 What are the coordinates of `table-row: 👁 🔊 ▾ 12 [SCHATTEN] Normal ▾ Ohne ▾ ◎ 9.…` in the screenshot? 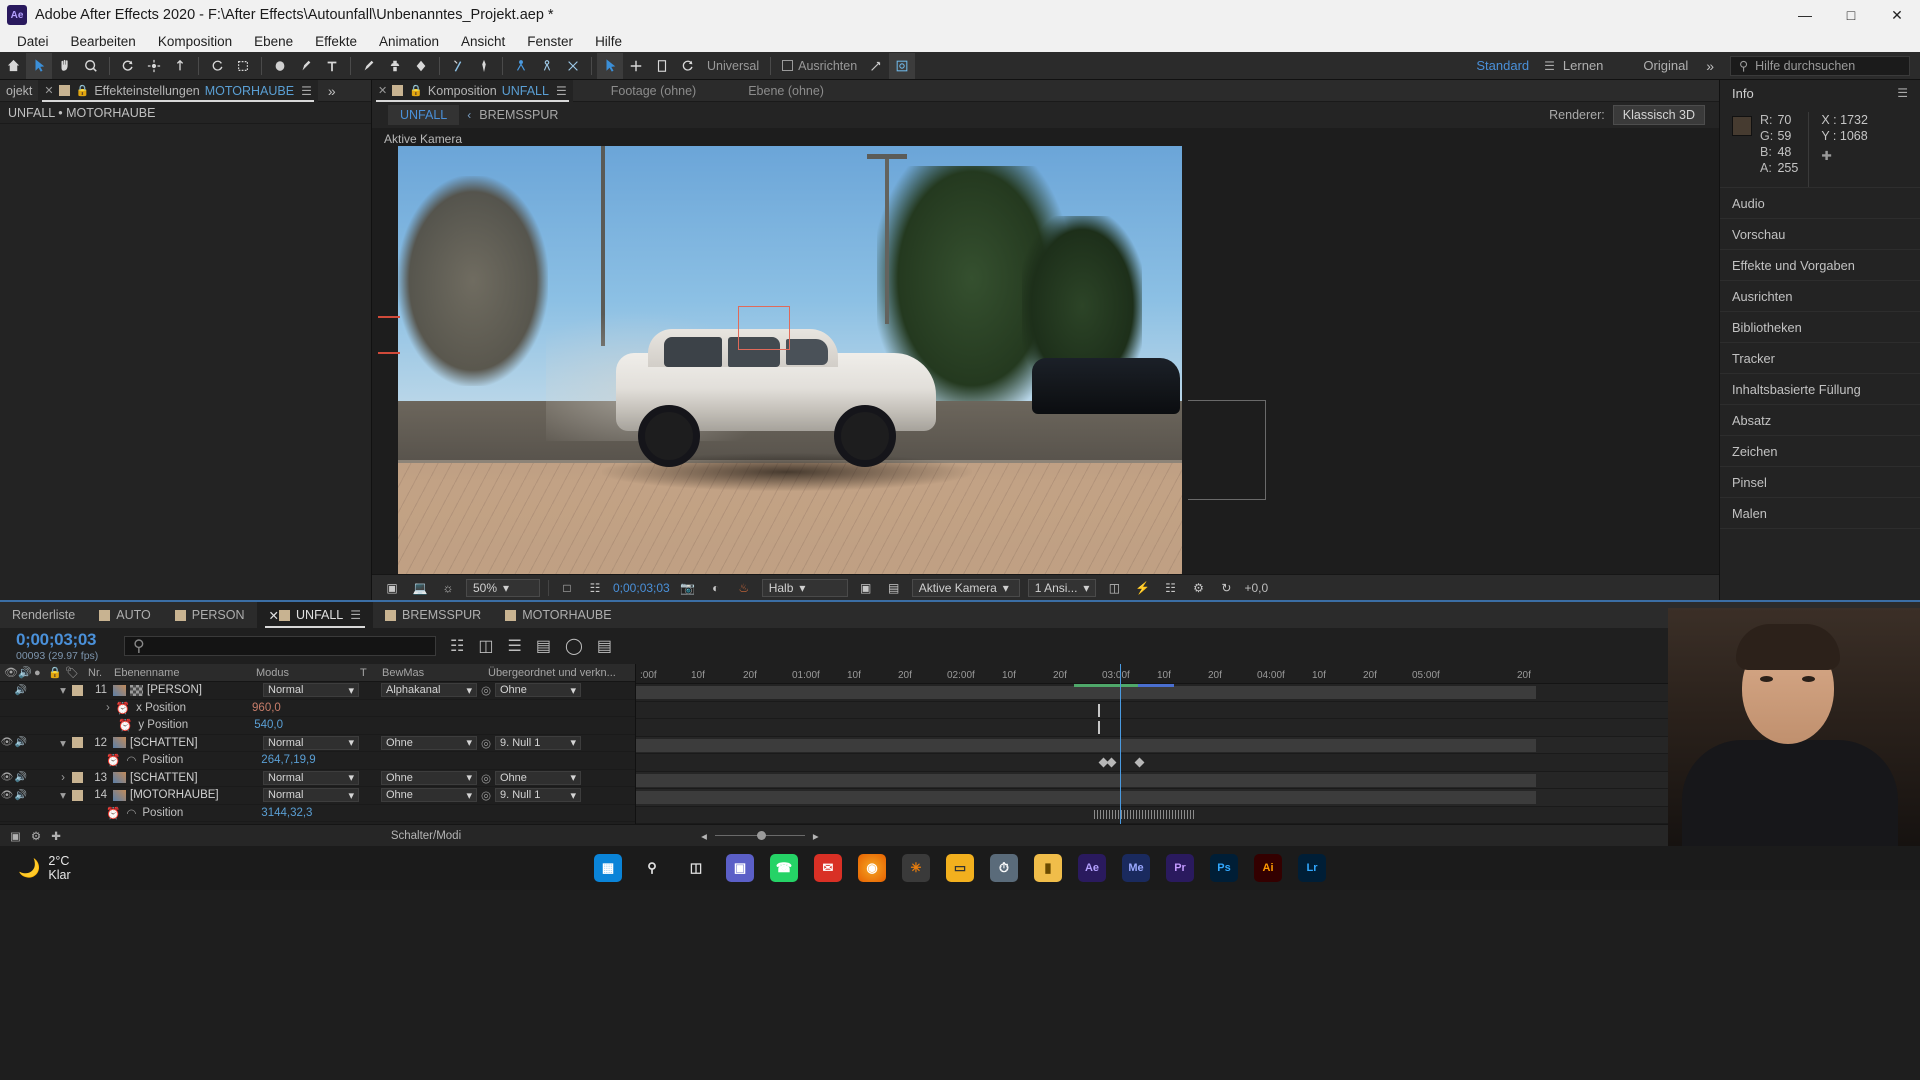 It's located at (317, 743).